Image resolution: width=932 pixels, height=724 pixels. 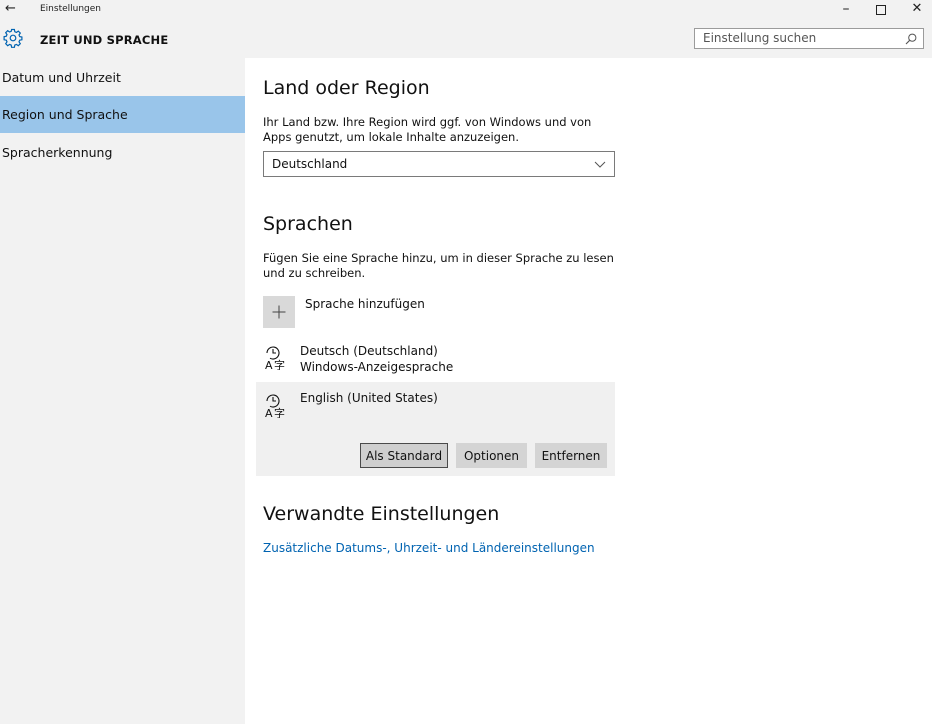 What do you see at coordinates (71, 9) in the screenshot?
I see `window-title: Einstellungen` at bounding box center [71, 9].